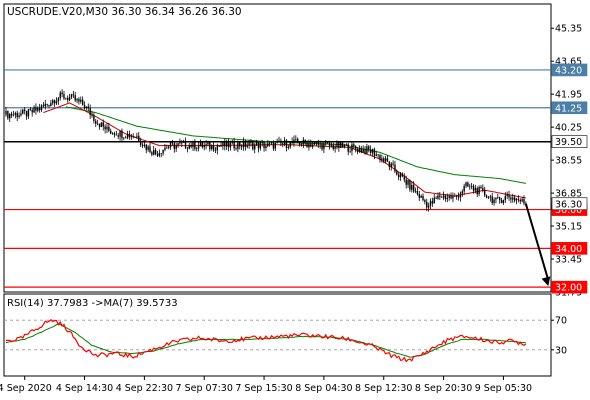  I want to click on rsi-tick-label: 30, so click(561, 350).